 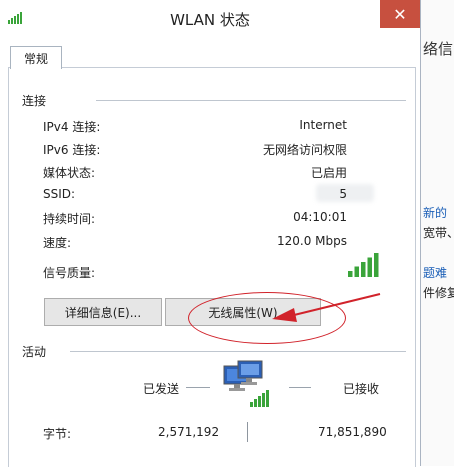 I want to click on activity-separator, so click(x=238, y=351).